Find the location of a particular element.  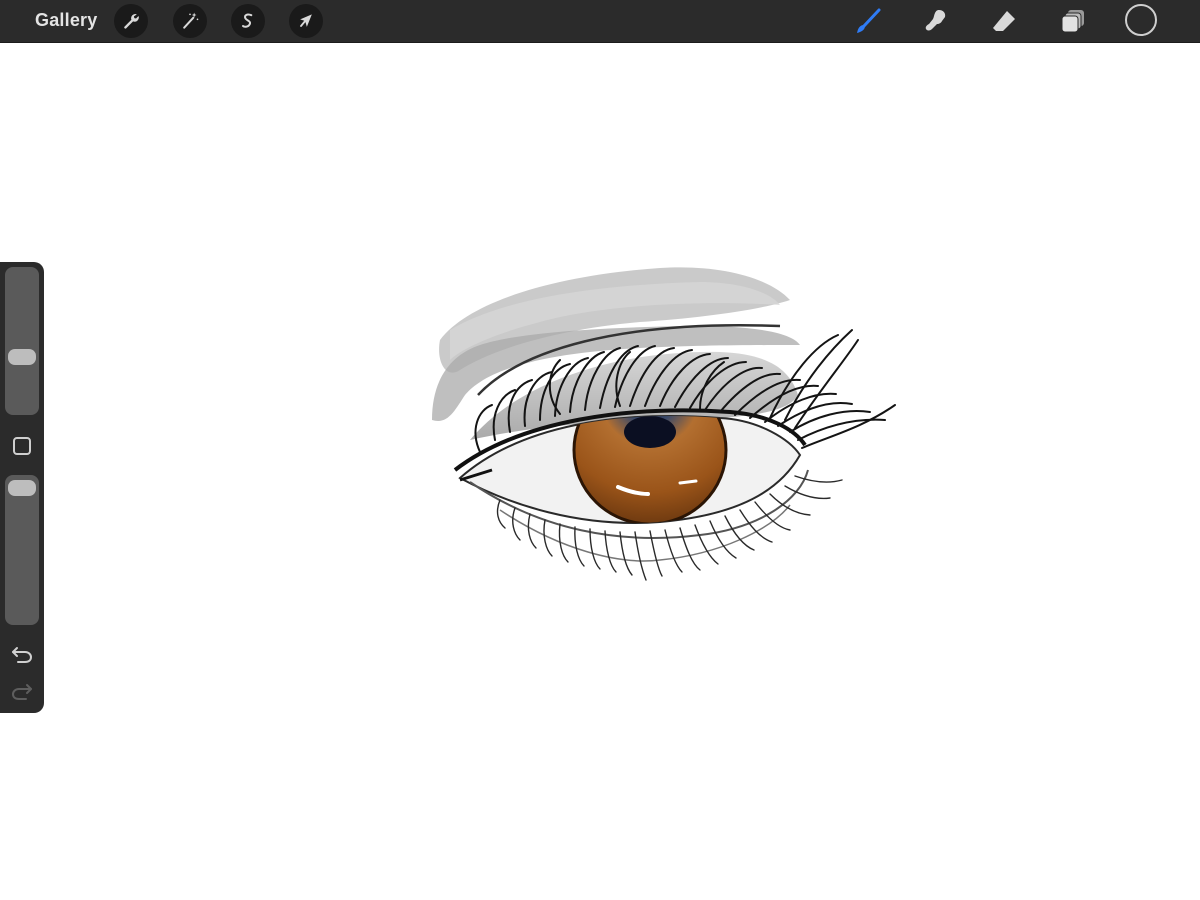

redo-icon is located at coordinates (21, 692).